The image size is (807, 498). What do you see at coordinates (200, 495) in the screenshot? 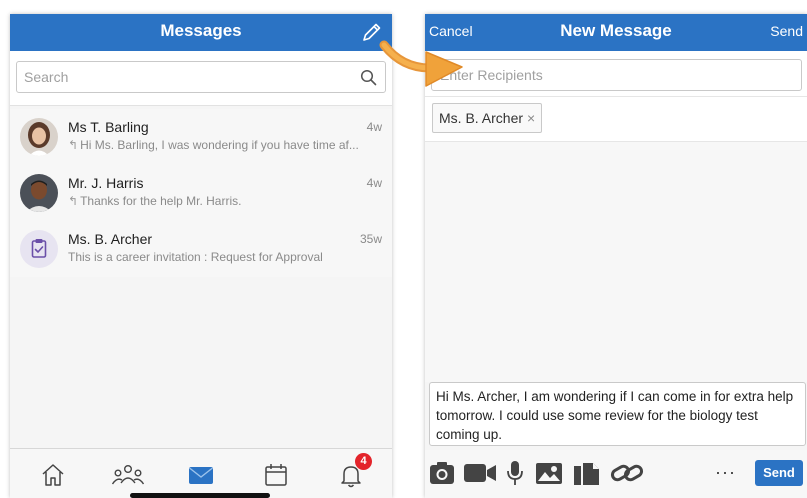
I see `home-indicator` at bounding box center [200, 495].